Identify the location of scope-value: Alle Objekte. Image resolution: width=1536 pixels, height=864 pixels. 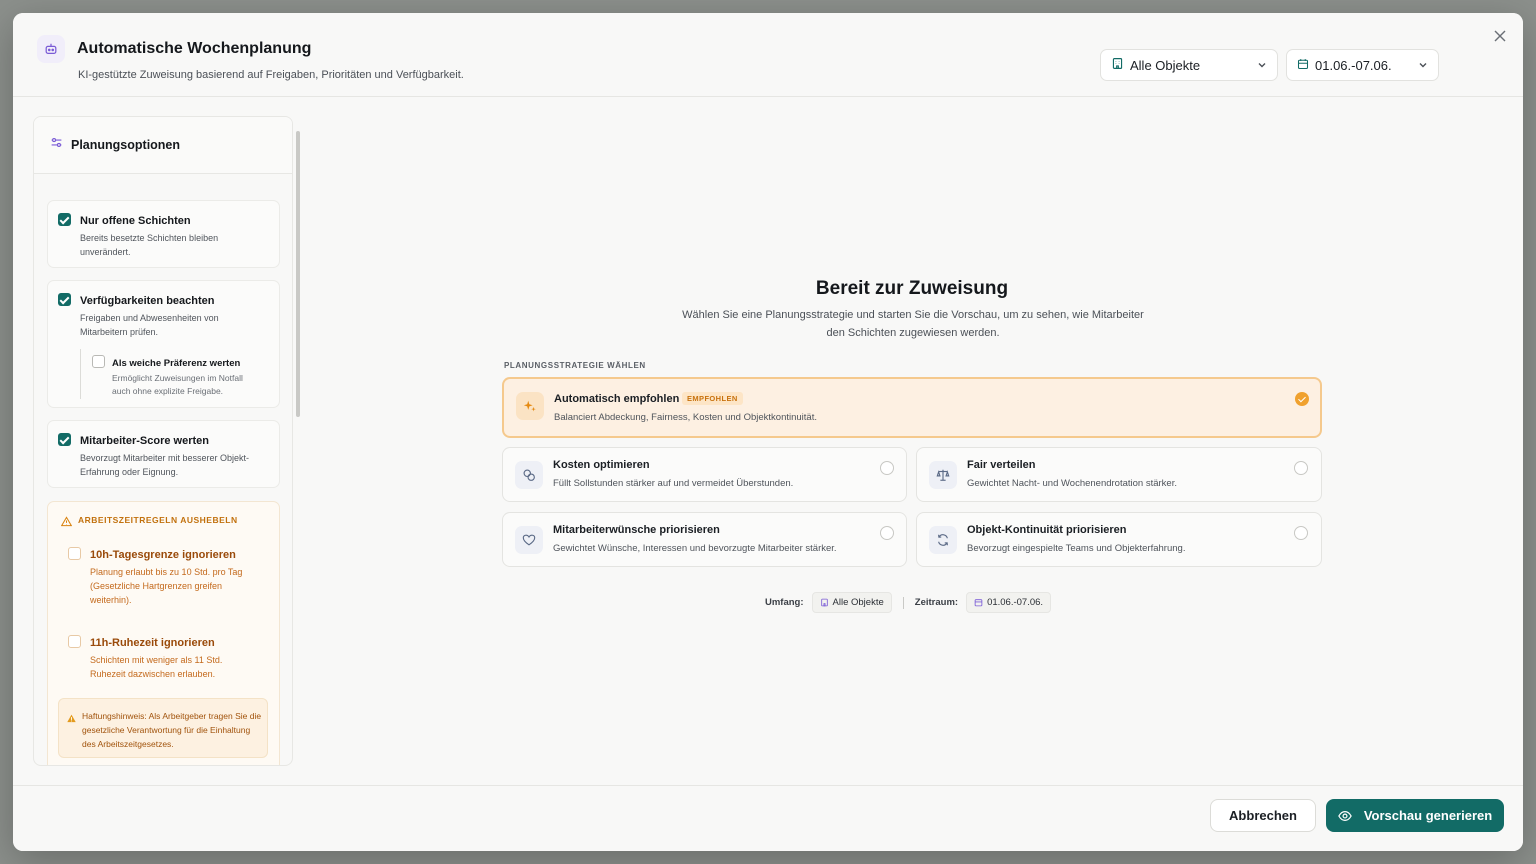
(858, 602).